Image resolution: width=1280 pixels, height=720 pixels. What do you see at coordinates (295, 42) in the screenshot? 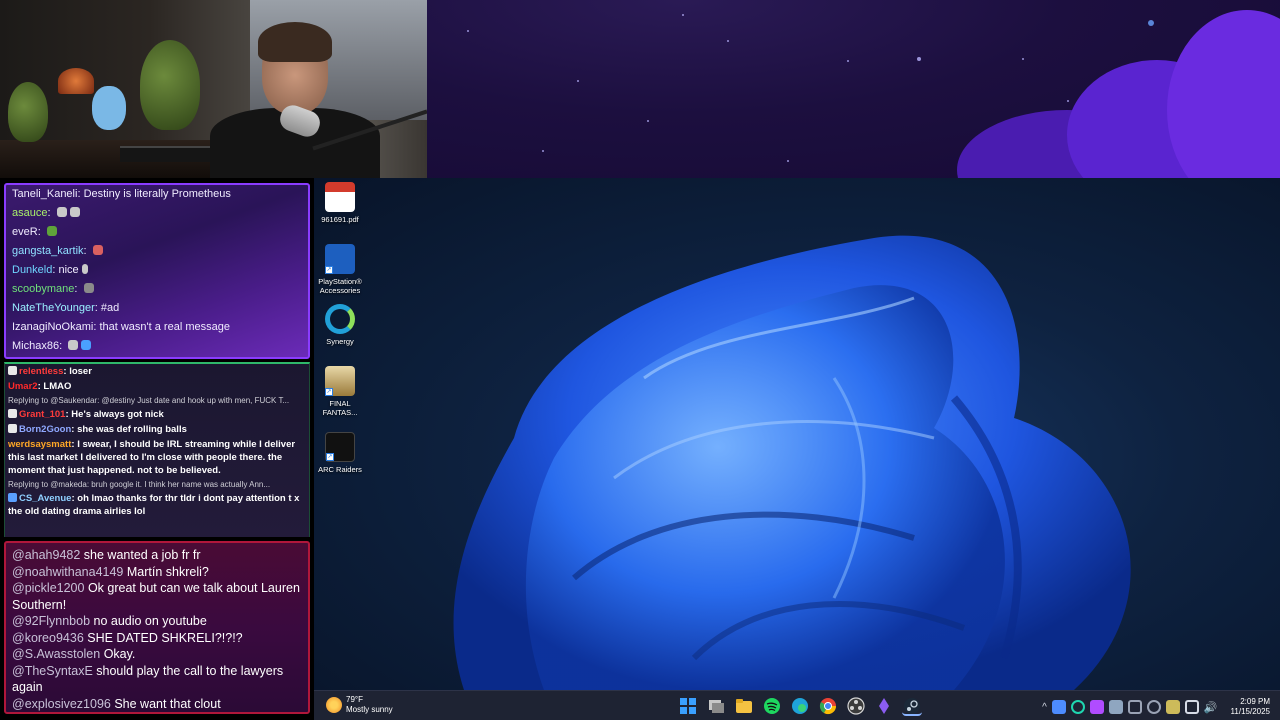
I see `streamer-hair` at bounding box center [295, 42].